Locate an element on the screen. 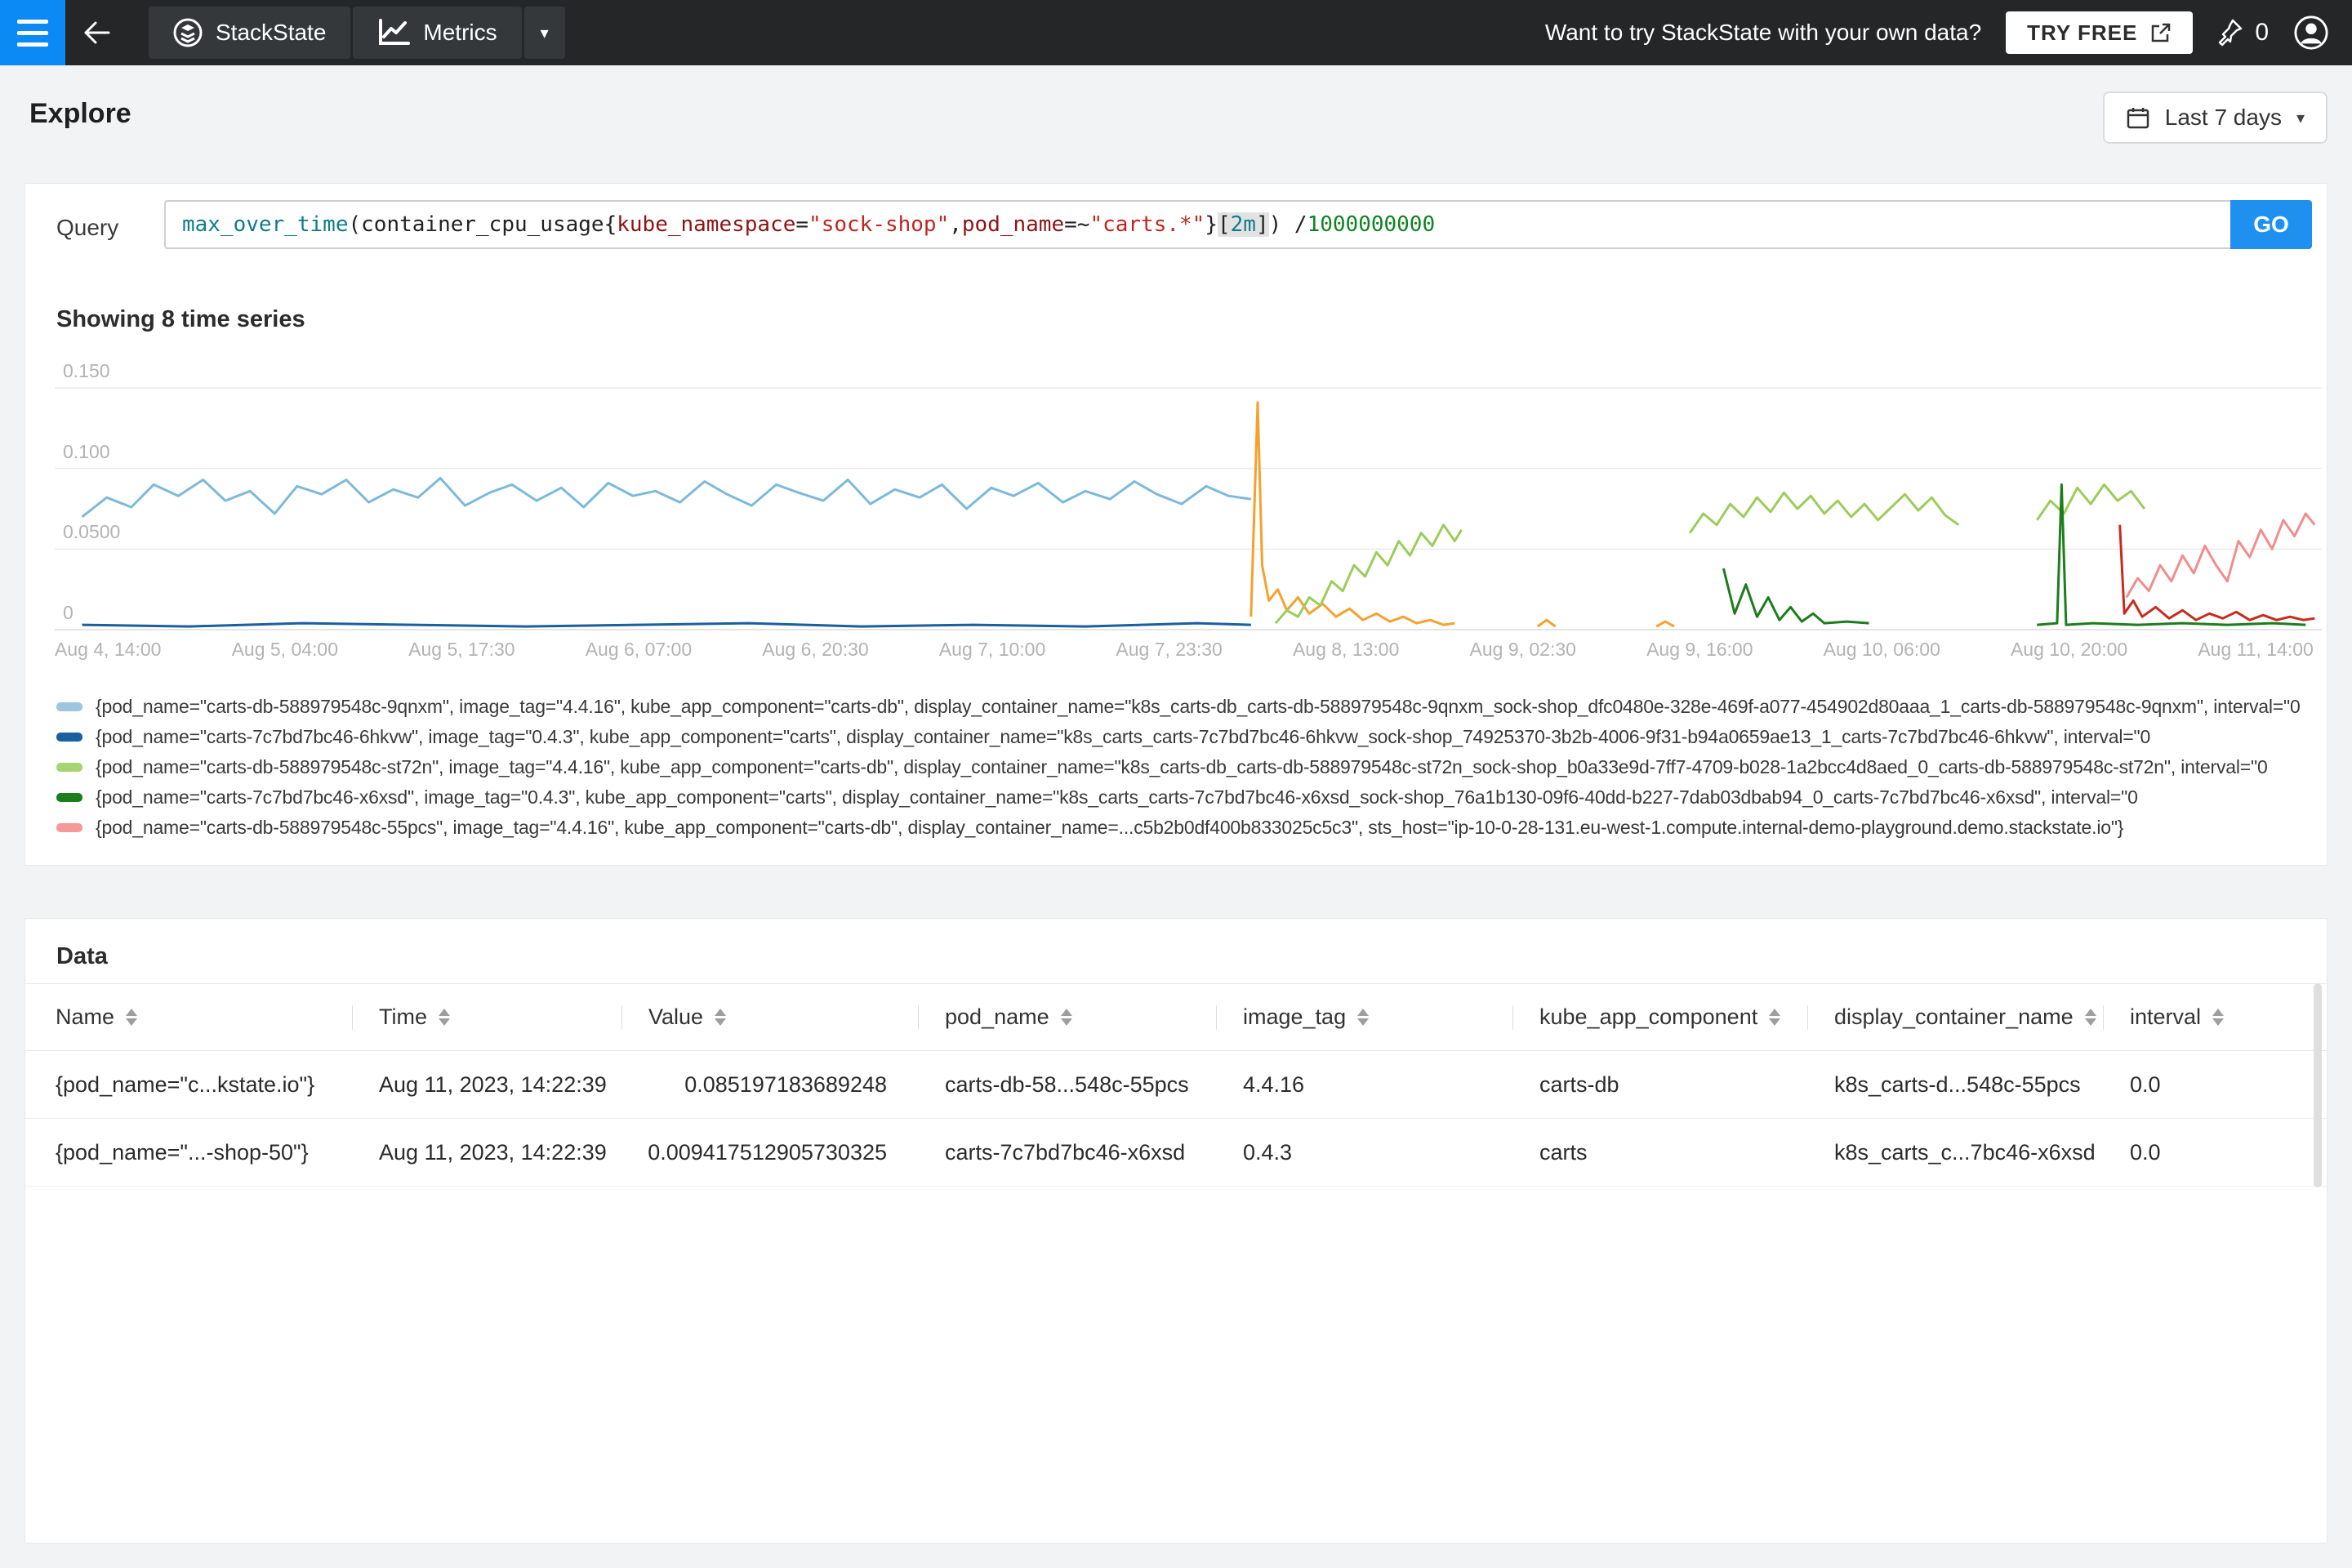  table-cell: {pod_name="c...kstate.io"} is located at coordinates (185, 1084).